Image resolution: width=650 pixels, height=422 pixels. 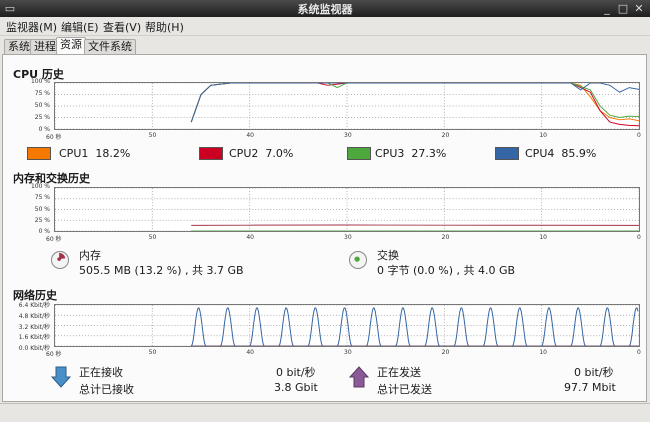 What do you see at coordinates (250, 237) in the screenshot?
I see `memory-x-tick-label: 40` at bounding box center [250, 237].